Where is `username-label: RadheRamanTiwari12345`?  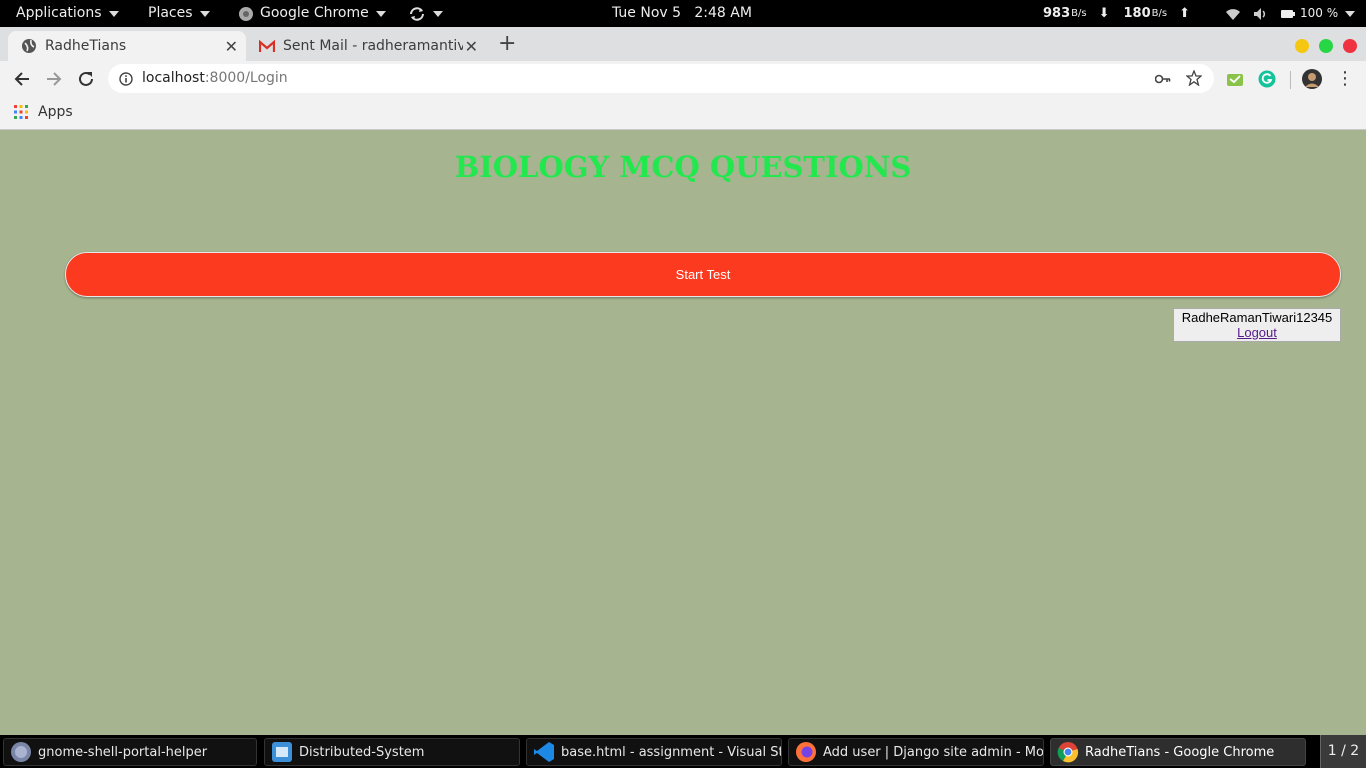 username-label: RadheRamanTiwari12345 is located at coordinates (1257, 317).